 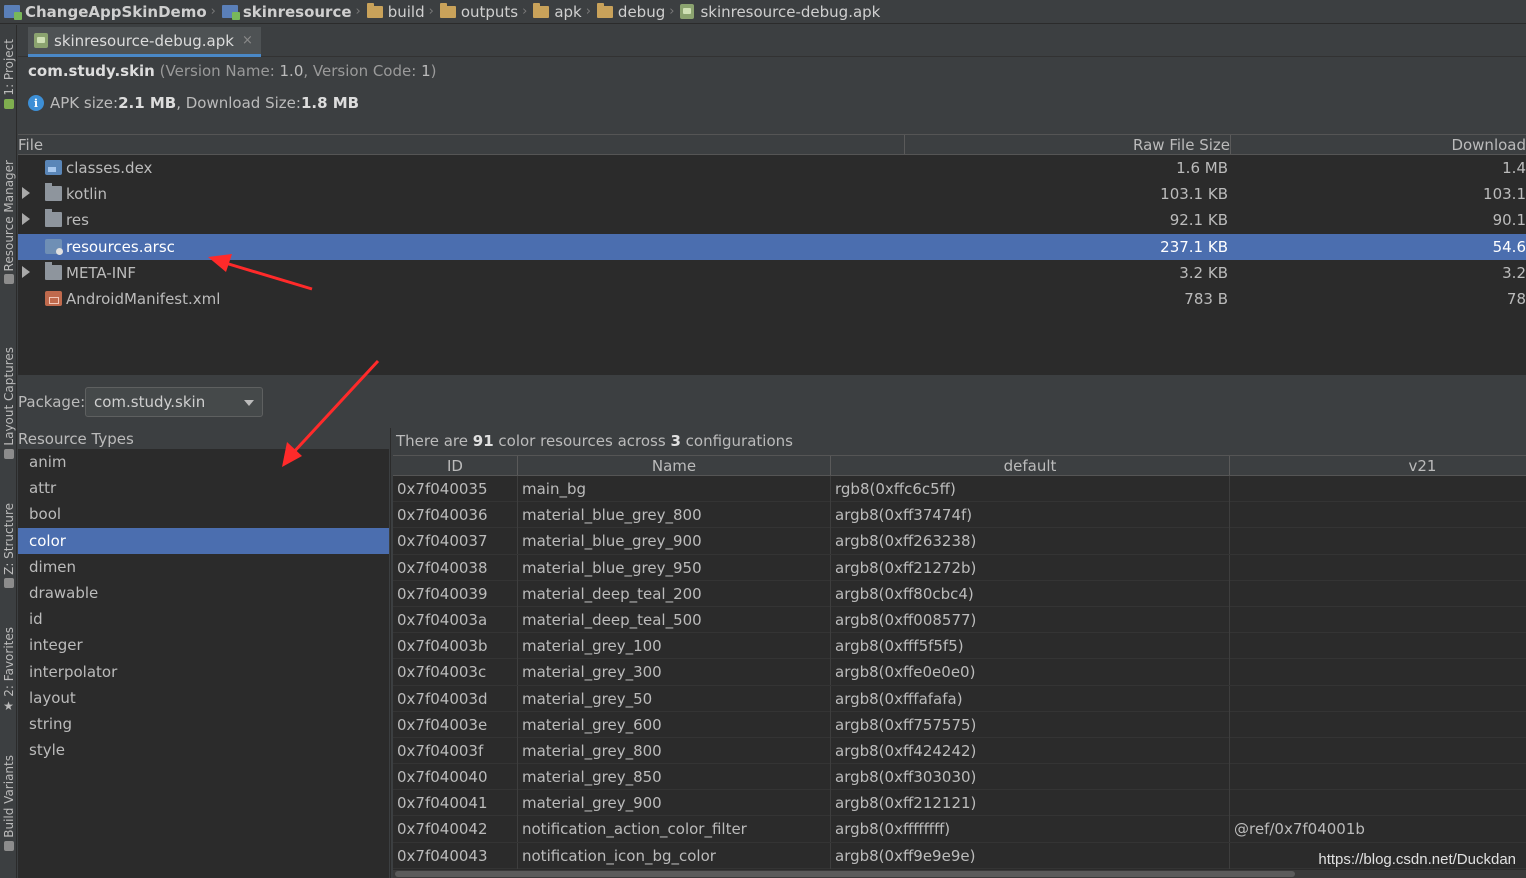 What do you see at coordinates (8, 222) in the screenshot?
I see `resource-manager-tool-tab: Resource Manager` at bounding box center [8, 222].